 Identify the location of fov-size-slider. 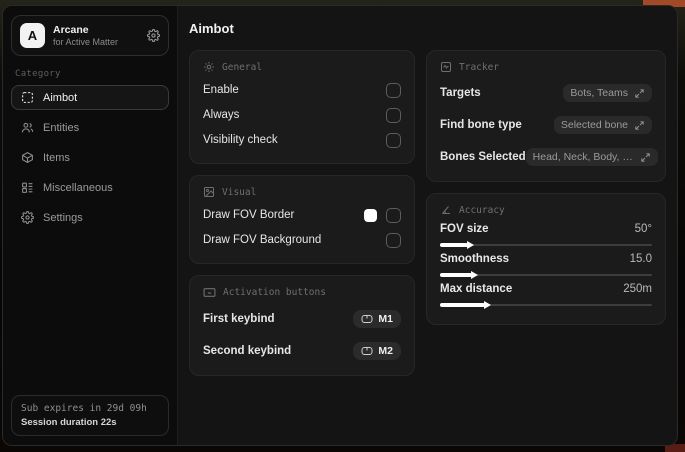
(546, 245).